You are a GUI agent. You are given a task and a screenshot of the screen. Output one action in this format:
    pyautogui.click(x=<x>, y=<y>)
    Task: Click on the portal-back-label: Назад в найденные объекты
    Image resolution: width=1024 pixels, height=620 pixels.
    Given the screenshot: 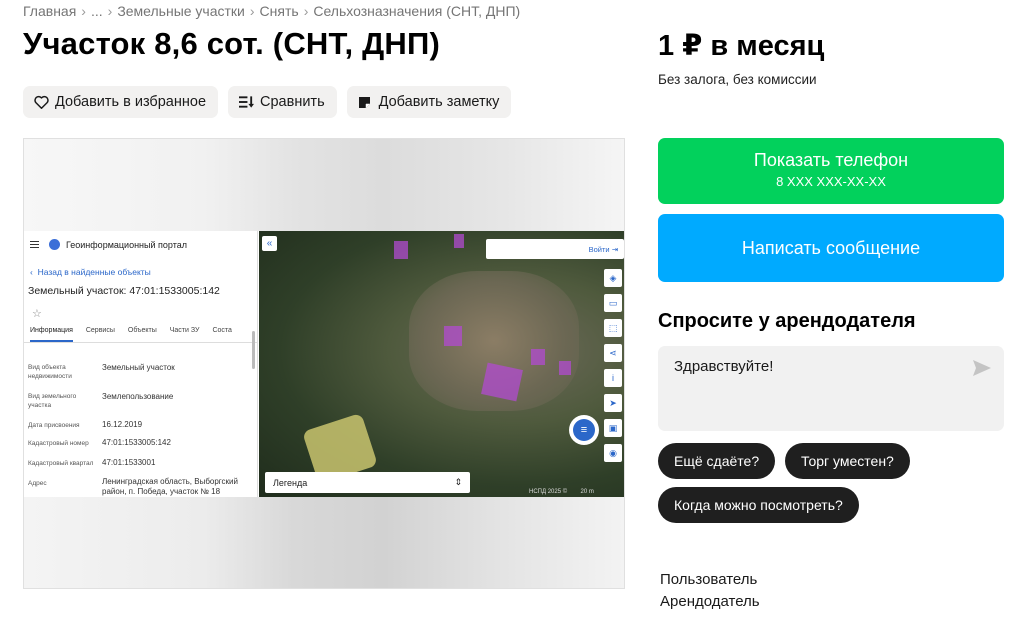 What is the action you would take?
    pyautogui.click(x=94, y=272)
    